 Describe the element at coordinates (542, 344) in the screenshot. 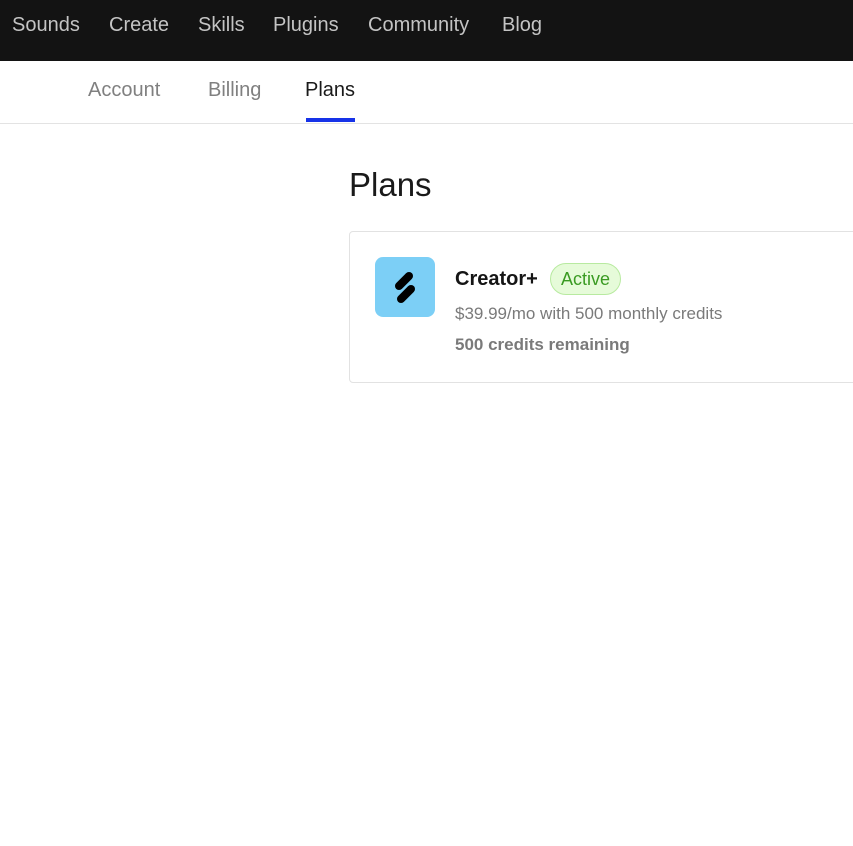

I see `credits-remaining: 500 credits remaining` at that location.